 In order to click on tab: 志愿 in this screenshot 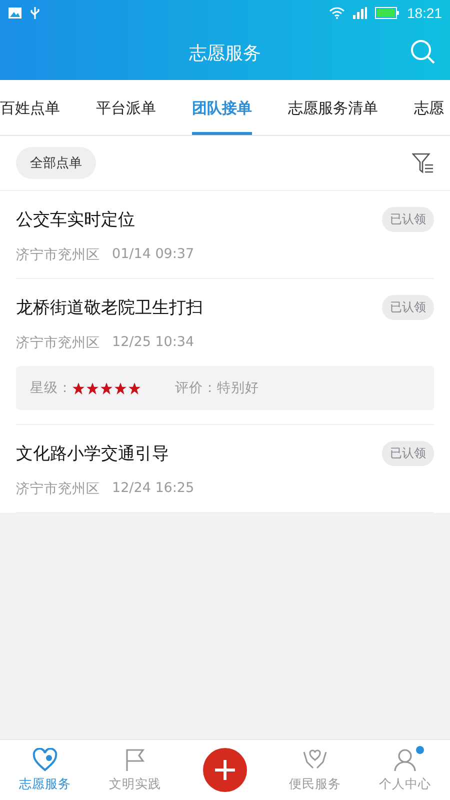, I will do `click(429, 107)`.